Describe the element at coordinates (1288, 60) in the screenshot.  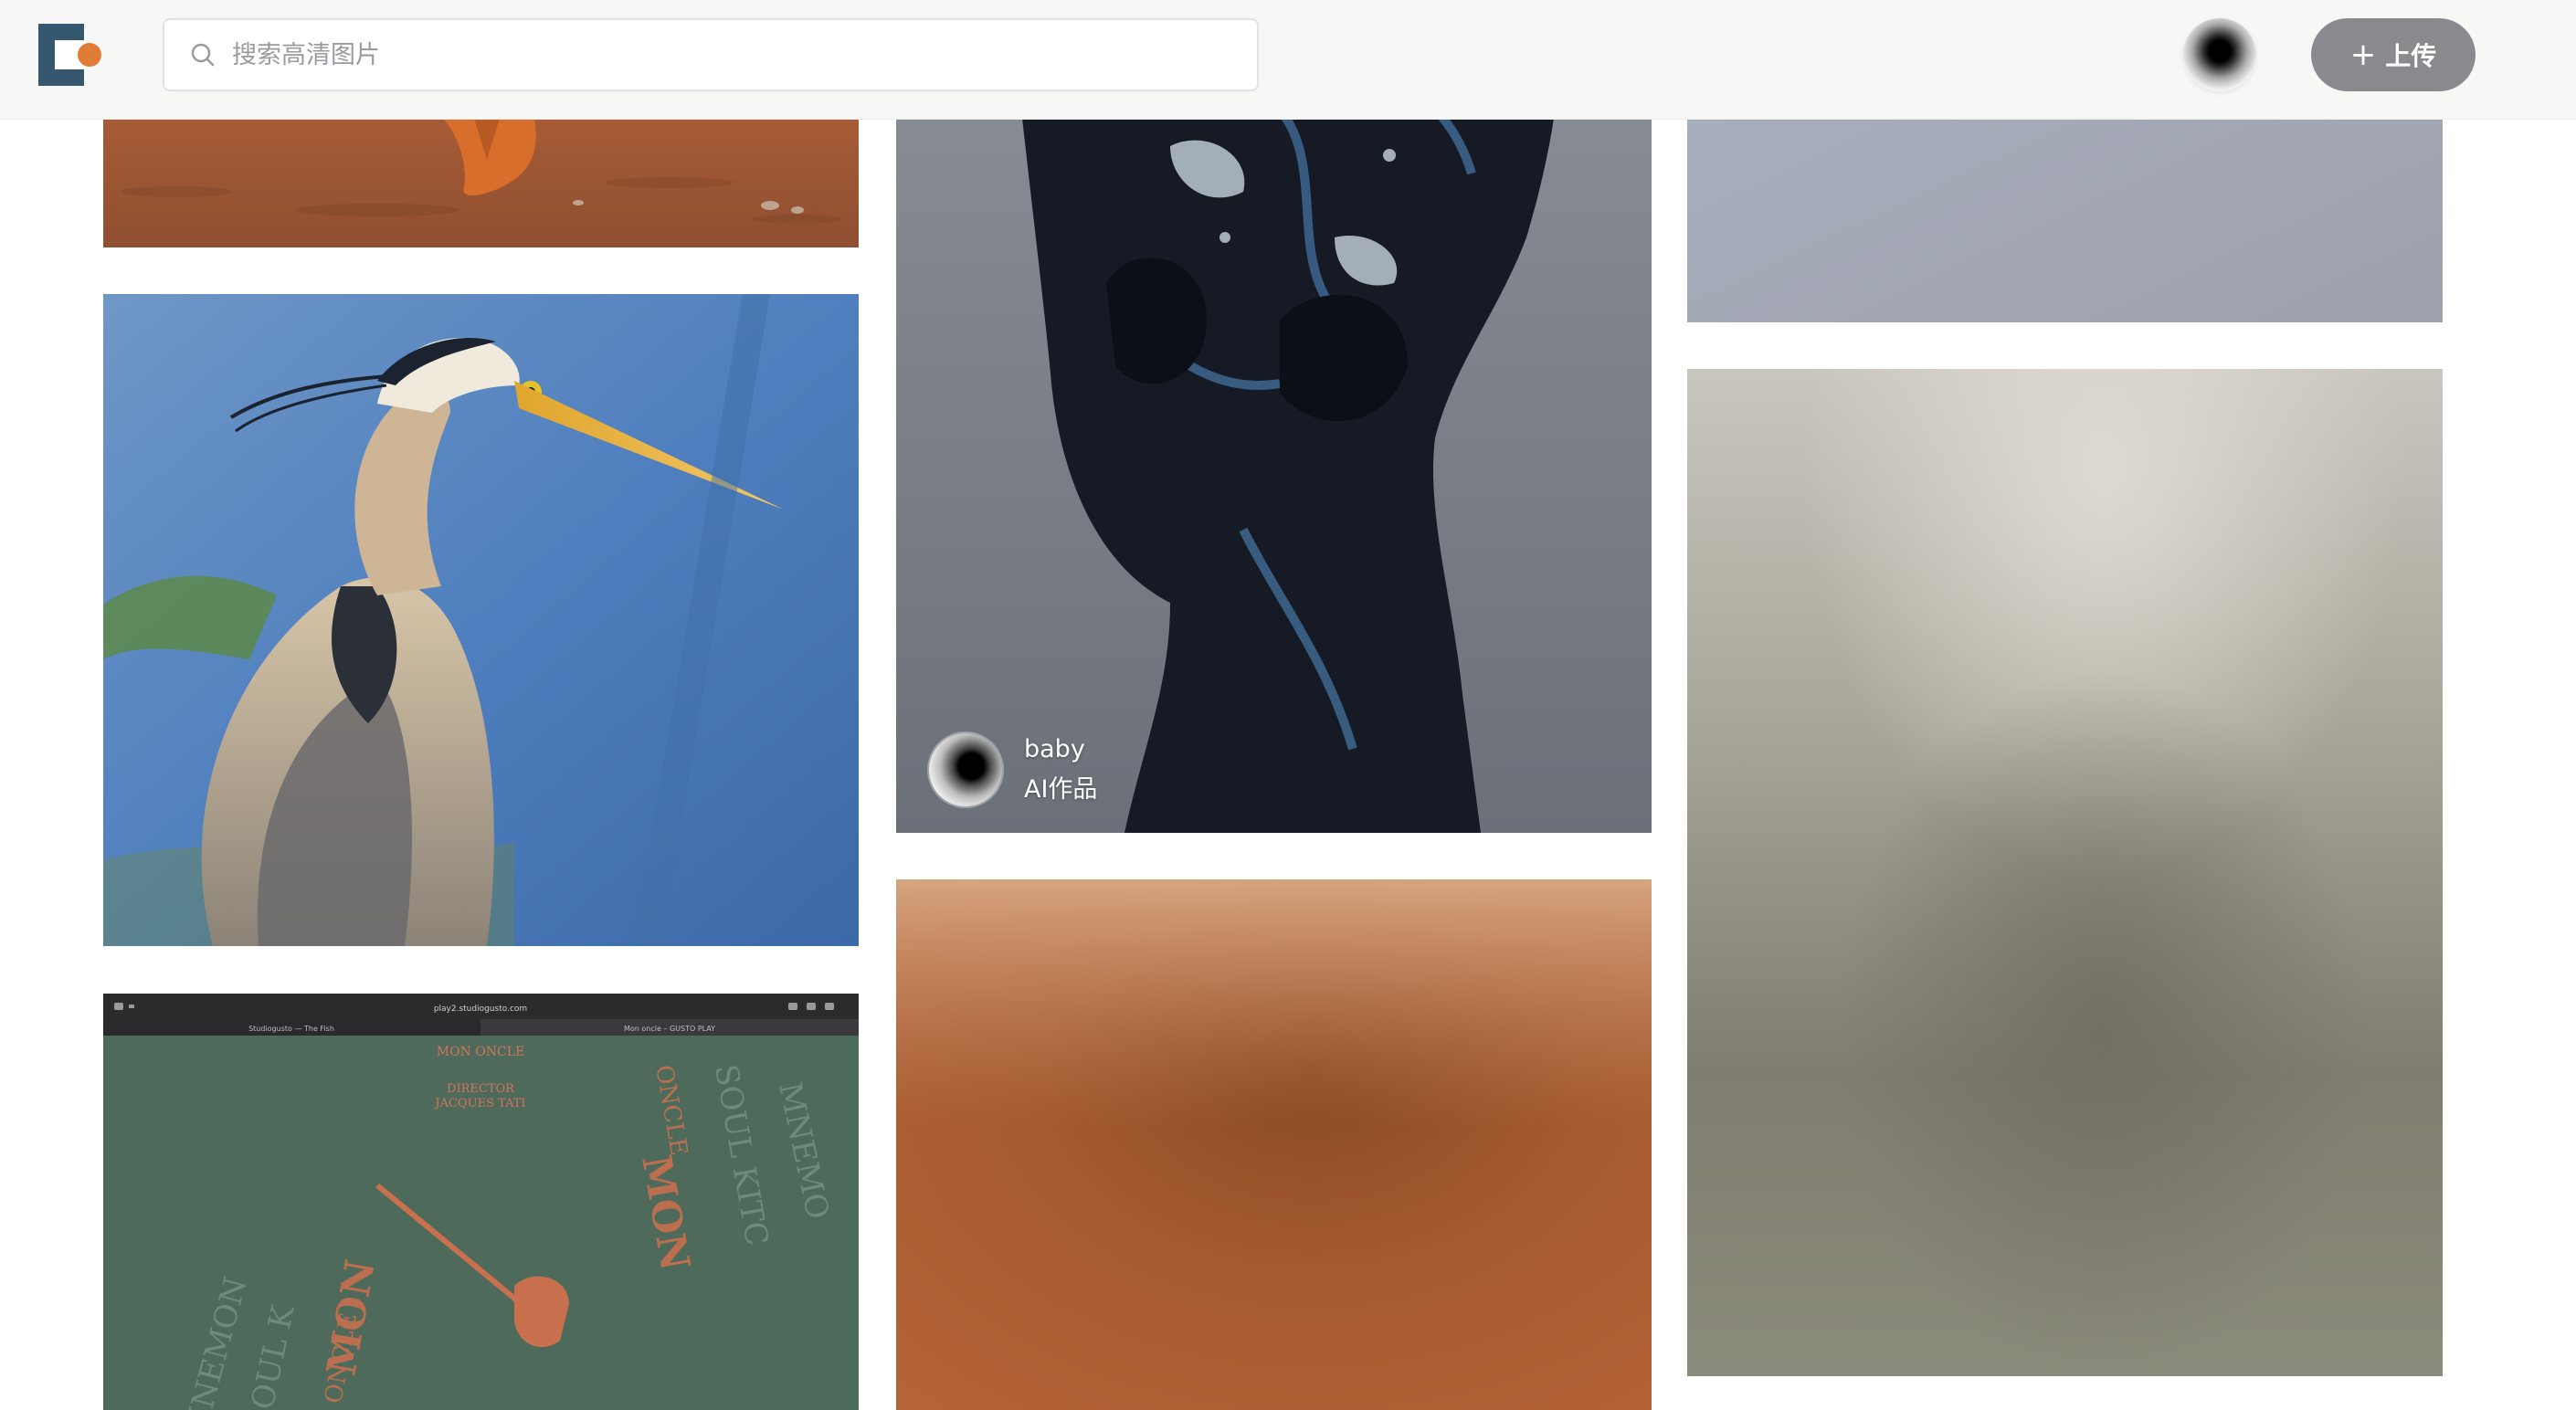
I see `top-header: + 上传` at that location.